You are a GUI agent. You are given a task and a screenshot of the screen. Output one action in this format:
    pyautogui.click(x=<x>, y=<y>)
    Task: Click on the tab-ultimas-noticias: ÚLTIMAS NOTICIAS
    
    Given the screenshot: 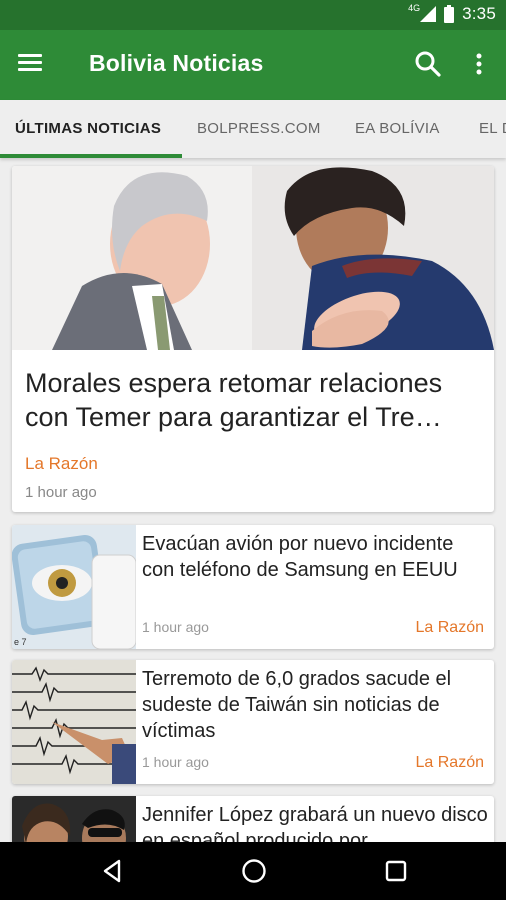 What is the action you would take?
    pyautogui.click(x=88, y=129)
    